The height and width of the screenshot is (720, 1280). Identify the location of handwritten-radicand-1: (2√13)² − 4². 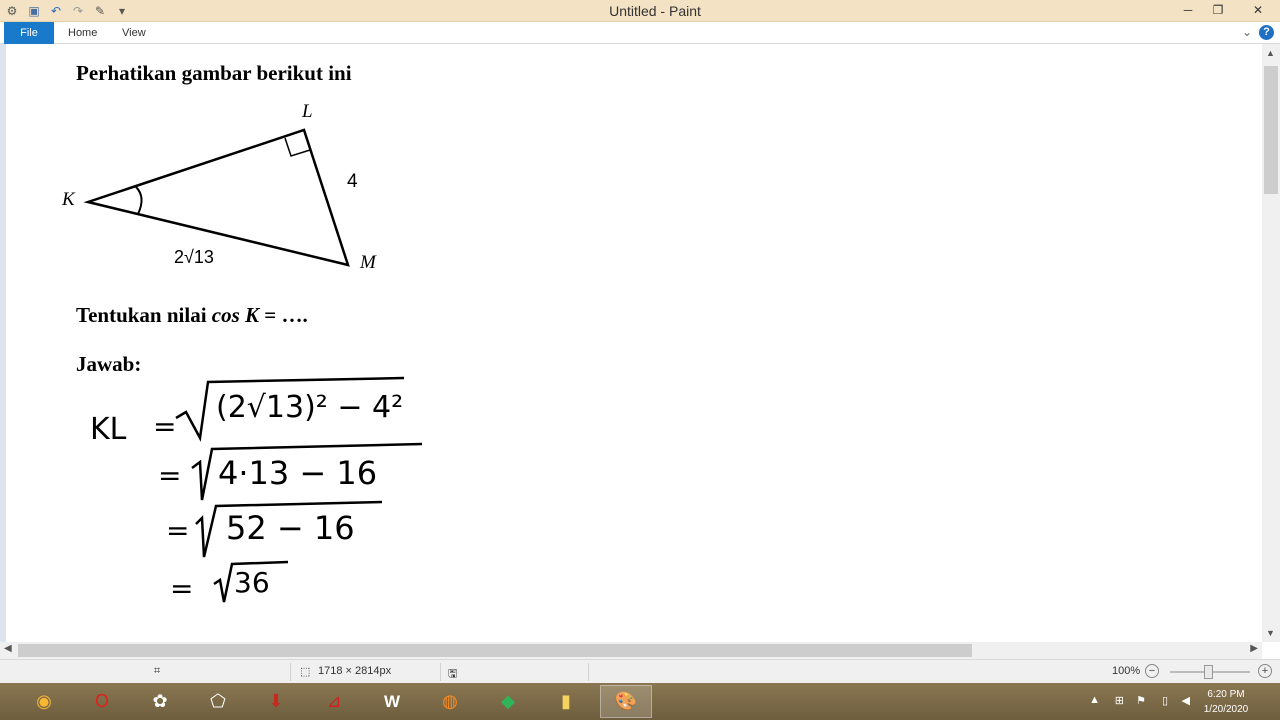
(310, 407).